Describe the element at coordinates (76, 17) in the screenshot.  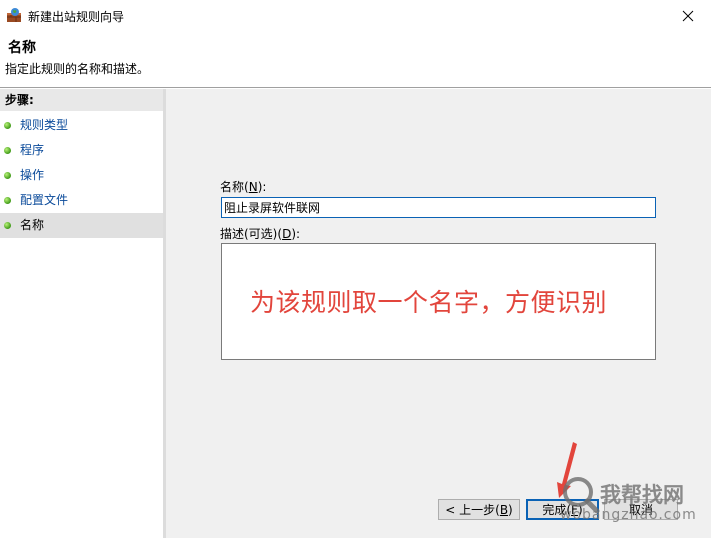
I see `window-title: 新建出站规则向导` at that location.